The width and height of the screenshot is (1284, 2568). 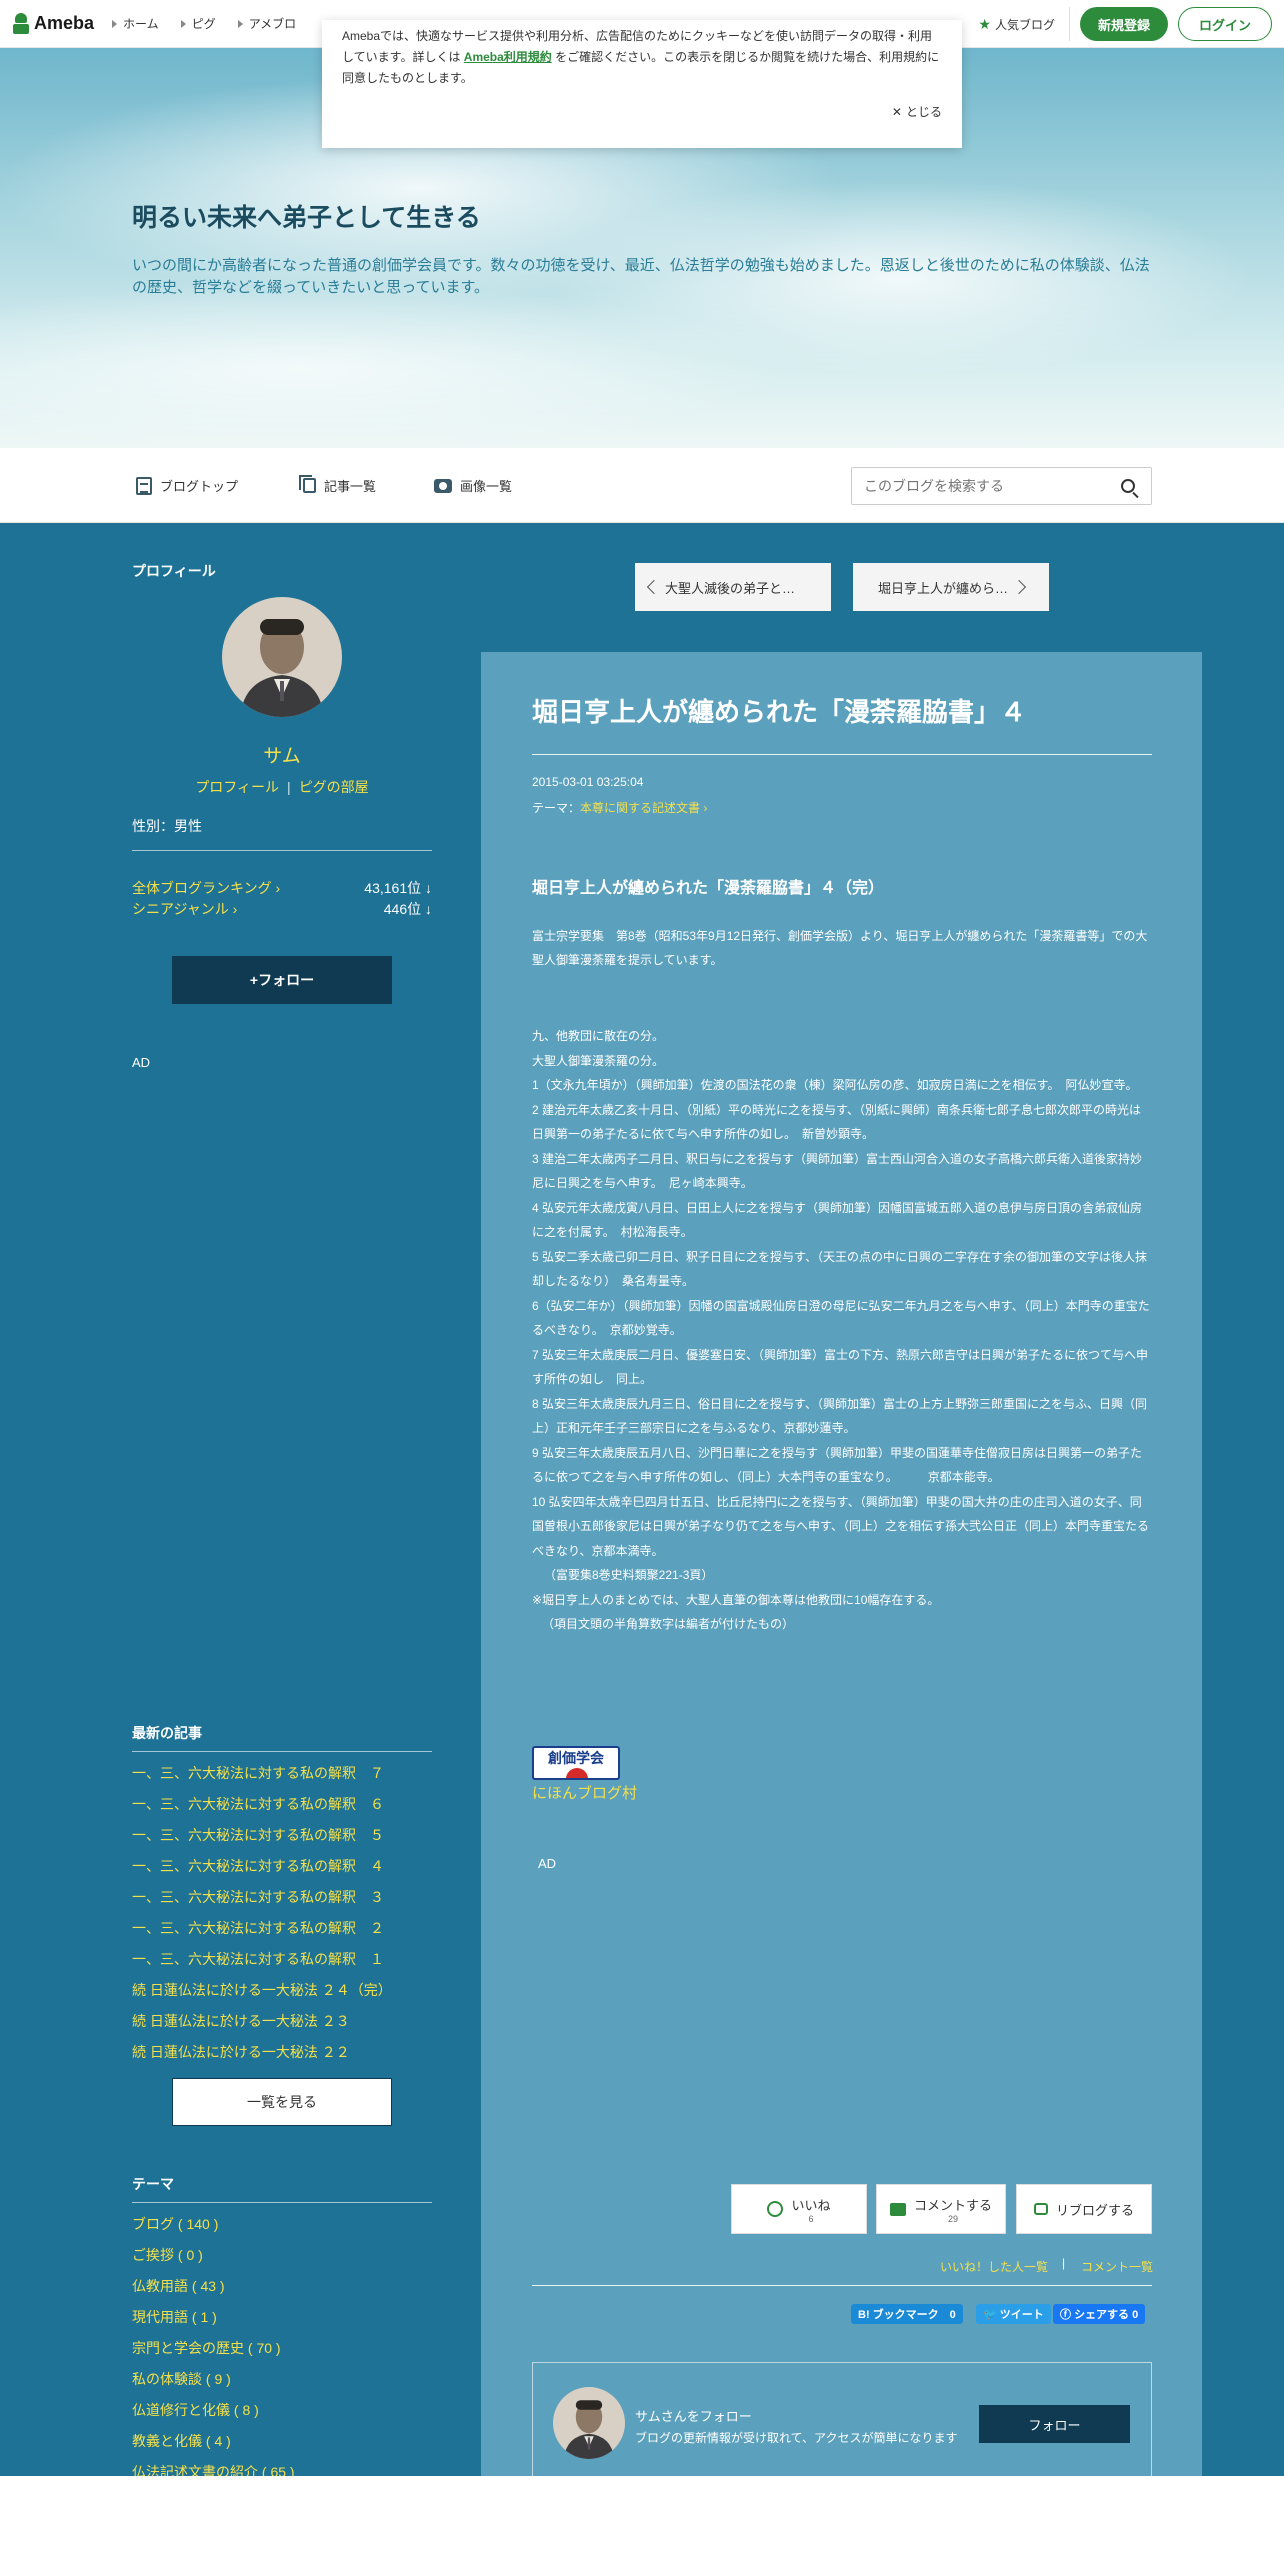 I want to click on follow-button: + フォロー, so click(x=282, y=980).